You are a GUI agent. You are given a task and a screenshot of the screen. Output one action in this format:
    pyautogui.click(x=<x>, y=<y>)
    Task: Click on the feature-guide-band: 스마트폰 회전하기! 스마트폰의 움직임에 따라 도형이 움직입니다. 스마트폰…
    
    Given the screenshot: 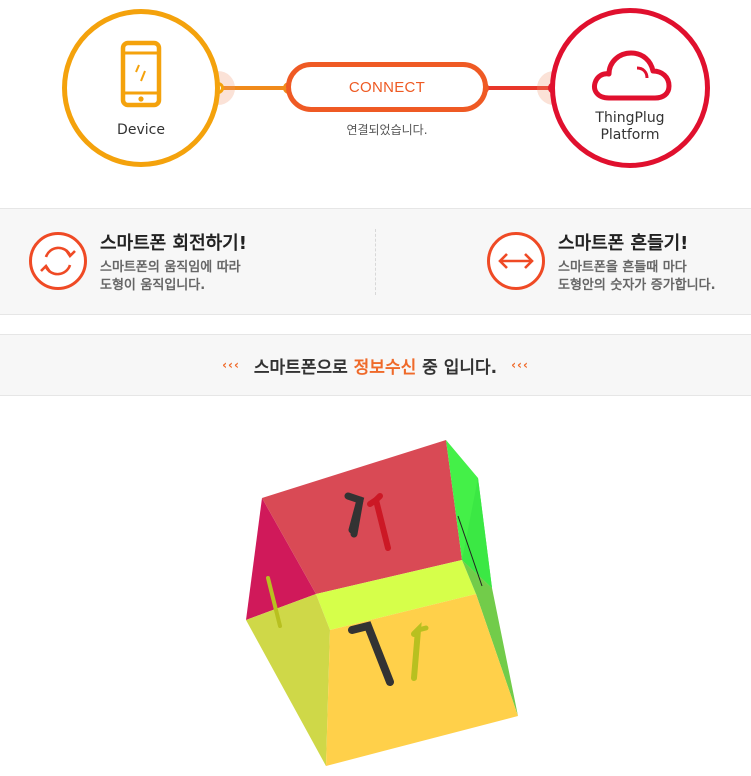 What is the action you would take?
    pyautogui.click(x=375, y=261)
    